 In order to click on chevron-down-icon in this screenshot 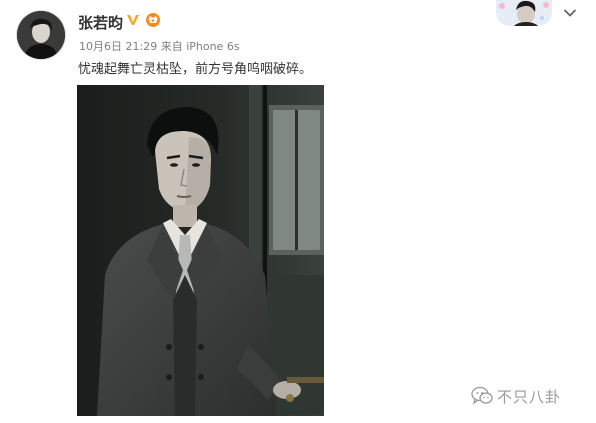, I will do `click(570, 13)`.